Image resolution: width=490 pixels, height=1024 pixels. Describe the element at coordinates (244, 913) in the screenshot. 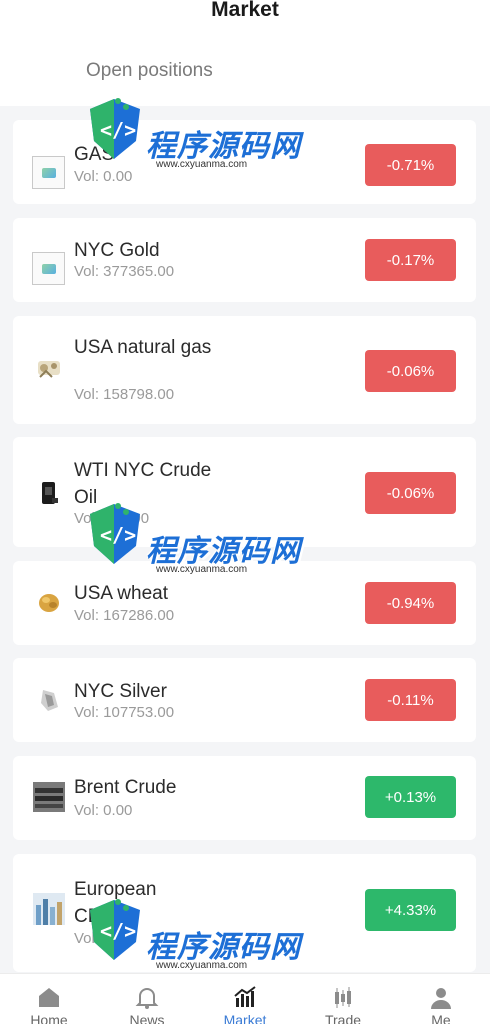

I see `market-row-european: European CE Vol +4.33%` at that location.